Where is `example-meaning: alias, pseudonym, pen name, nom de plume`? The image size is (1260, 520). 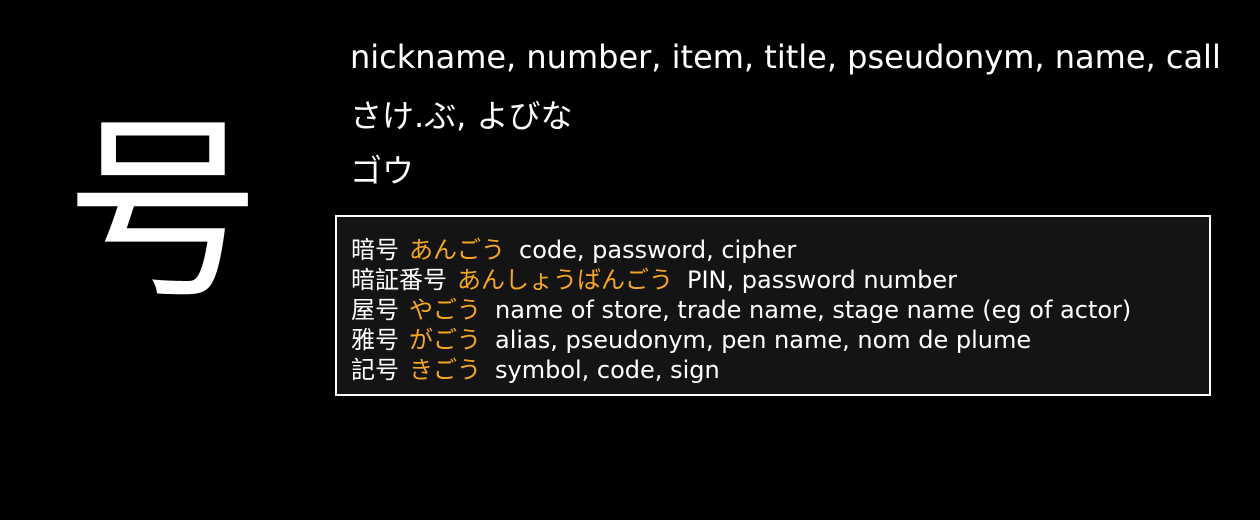
example-meaning: alias, pseudonym, pen name, nom de plume is located at coordinates (763, 340).